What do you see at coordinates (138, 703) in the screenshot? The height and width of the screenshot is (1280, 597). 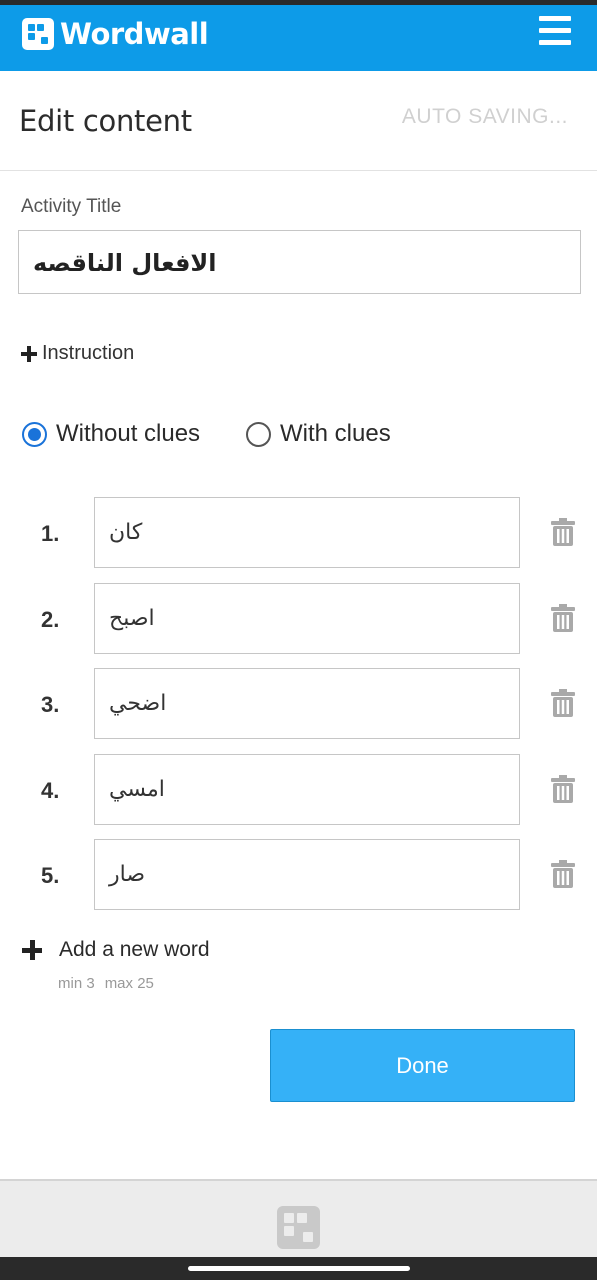 I see `word-value: اضحي` at bounding box center [138, 703].